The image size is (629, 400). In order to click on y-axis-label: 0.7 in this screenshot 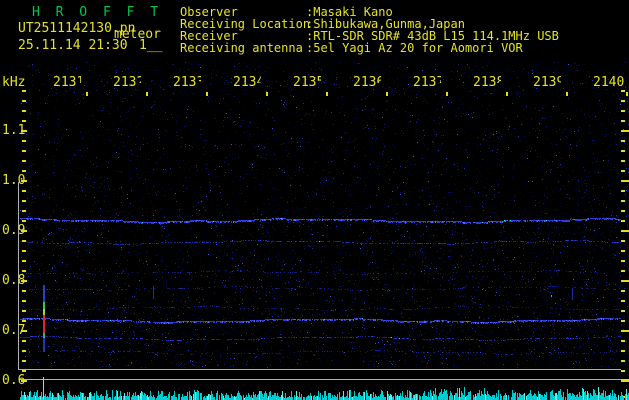, I will do `click(14, 330)`.